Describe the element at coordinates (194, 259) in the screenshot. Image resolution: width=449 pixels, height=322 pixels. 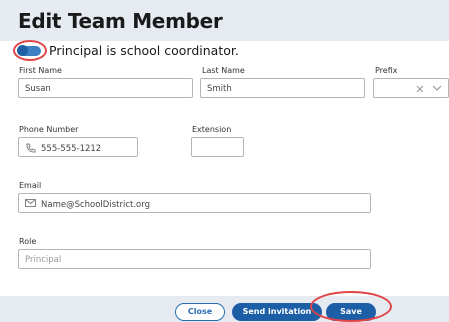
I see `role-field: Principal` at that location.